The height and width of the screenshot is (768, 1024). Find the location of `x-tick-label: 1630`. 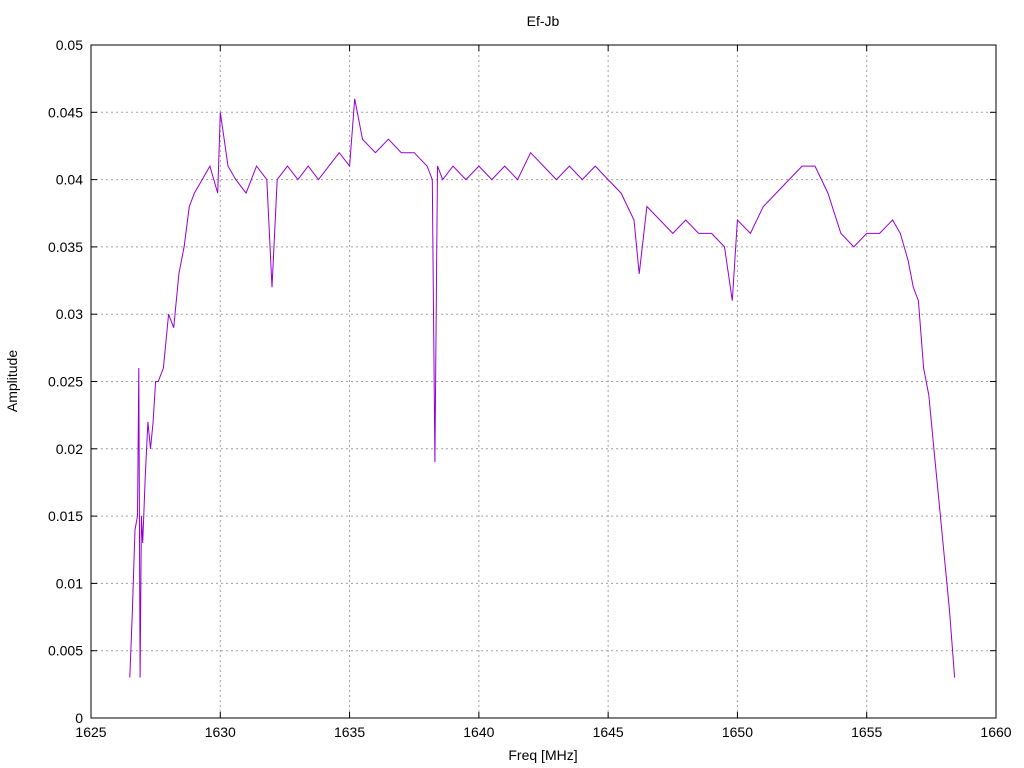

x-tick-label: 1630 is located at coordinates (220, 732).